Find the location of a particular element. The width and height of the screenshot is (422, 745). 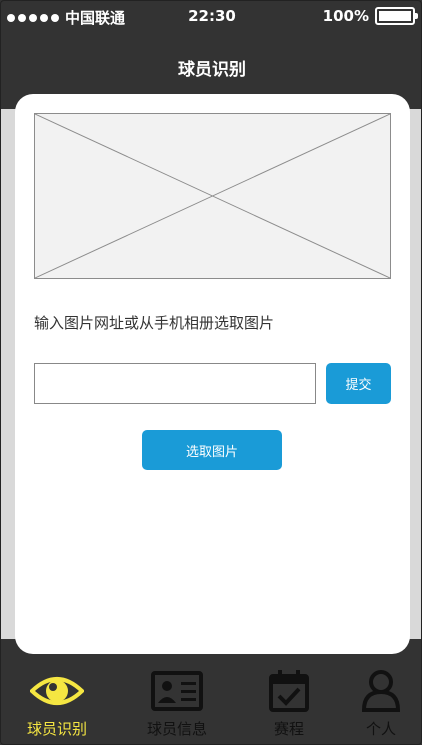

tab-schedule: 赛程 is located at coordinates (289, 700).